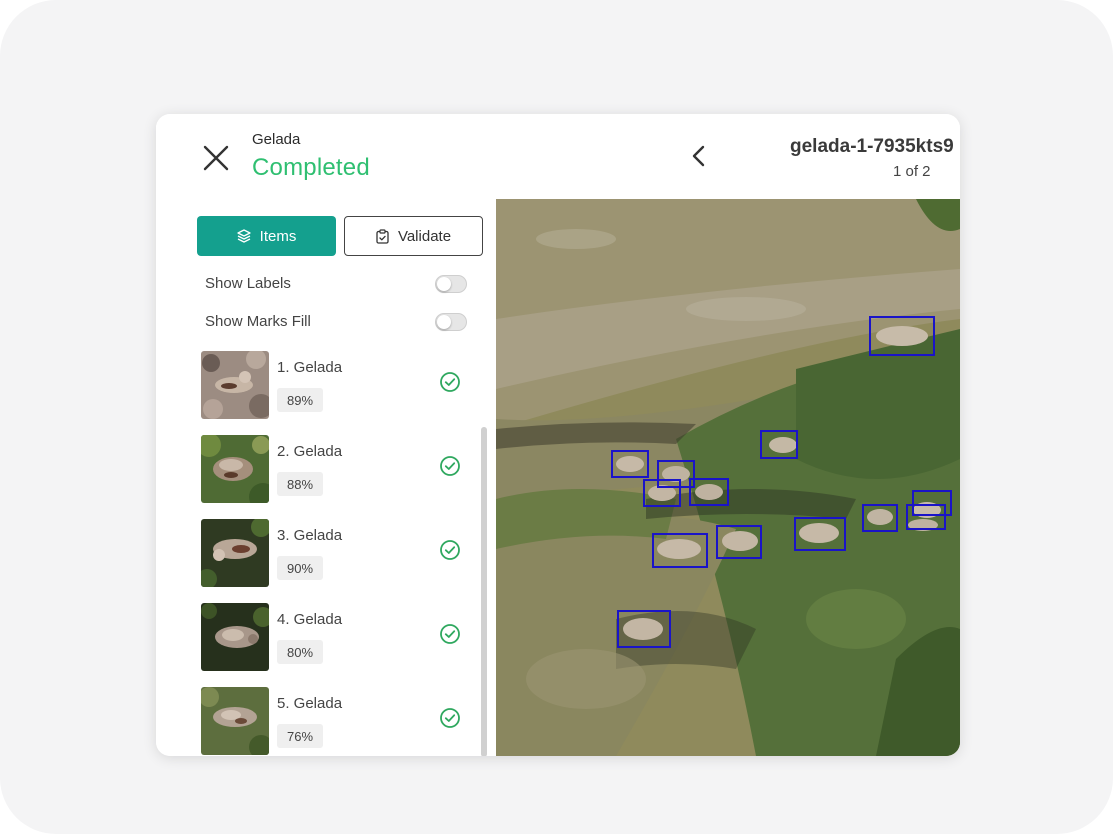 The width and height of the screenshot is (1113, 834). What do you see at coordinates (336, 322) in the screenshot?
I see `show-marks-fill-row: Show Marks Fill` at bounding box center [336, 322].